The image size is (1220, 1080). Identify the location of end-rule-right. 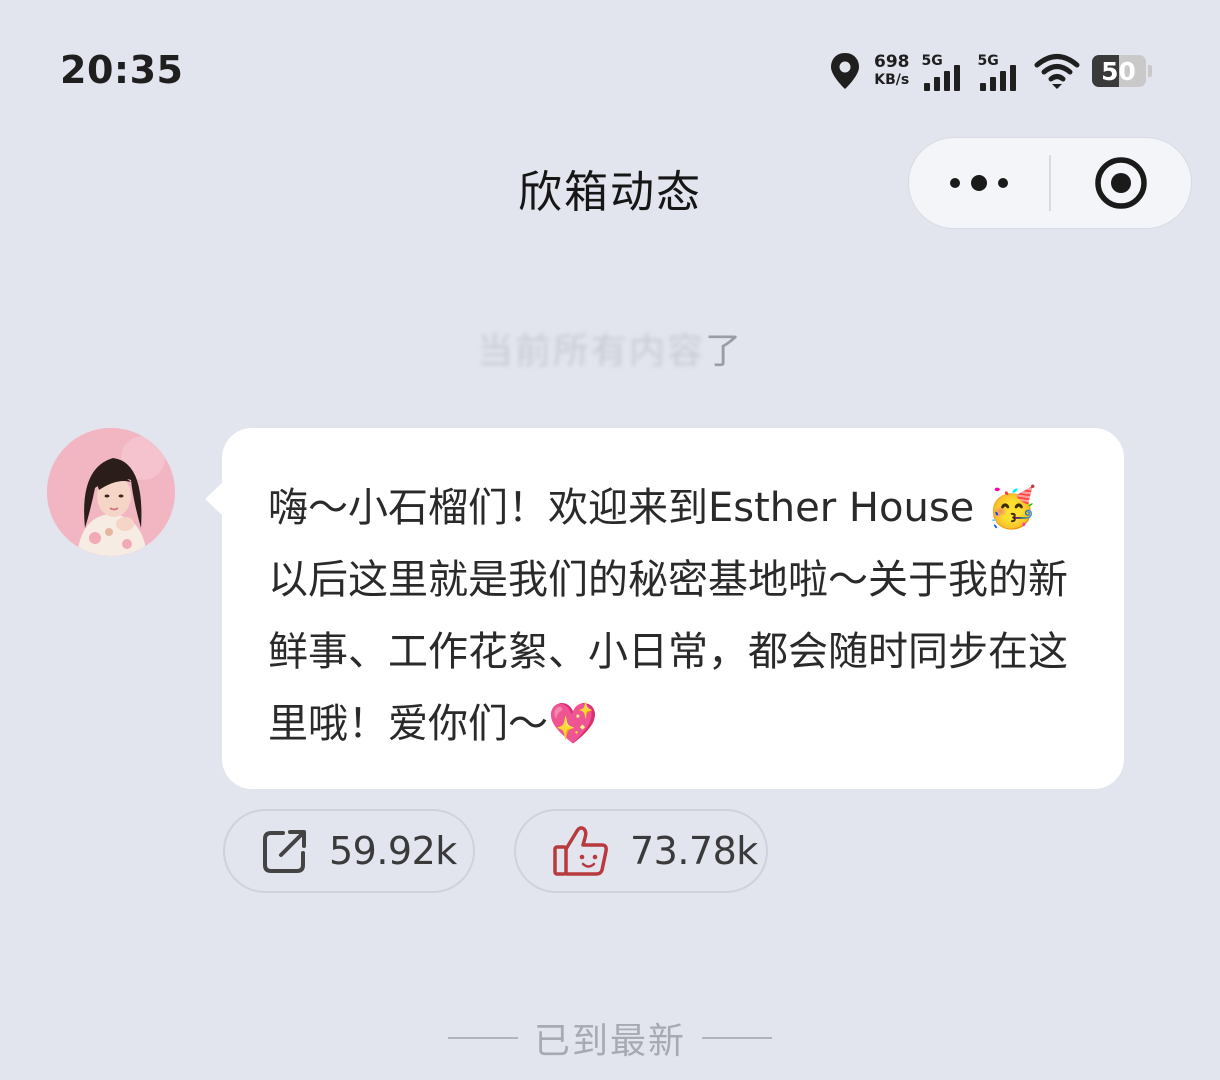
(737, 1038).